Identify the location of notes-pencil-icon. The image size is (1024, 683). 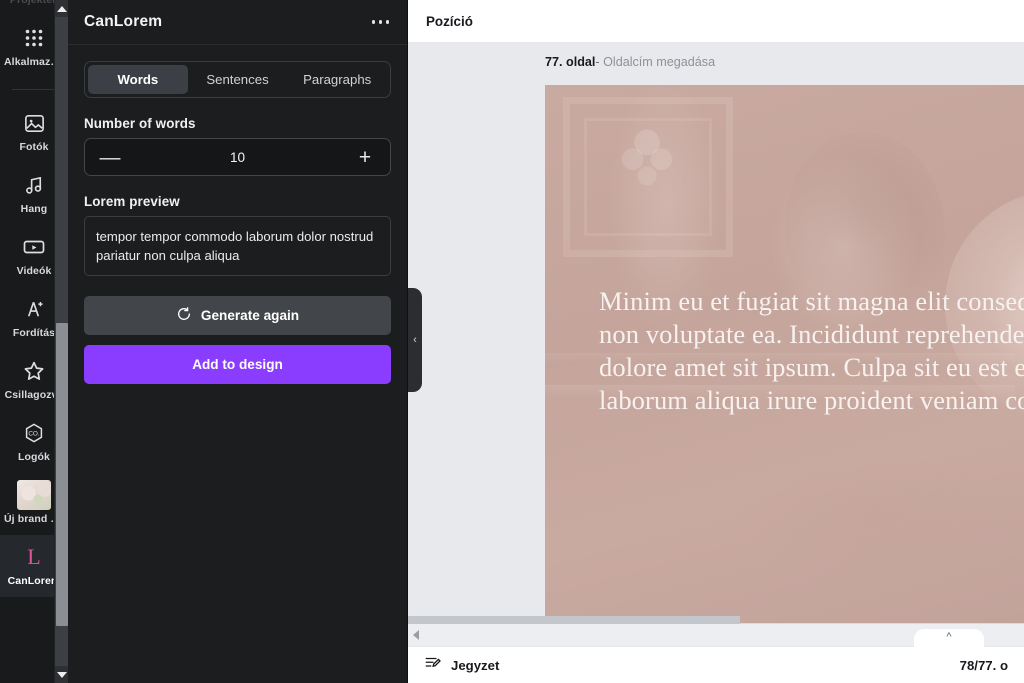
(433, 665).